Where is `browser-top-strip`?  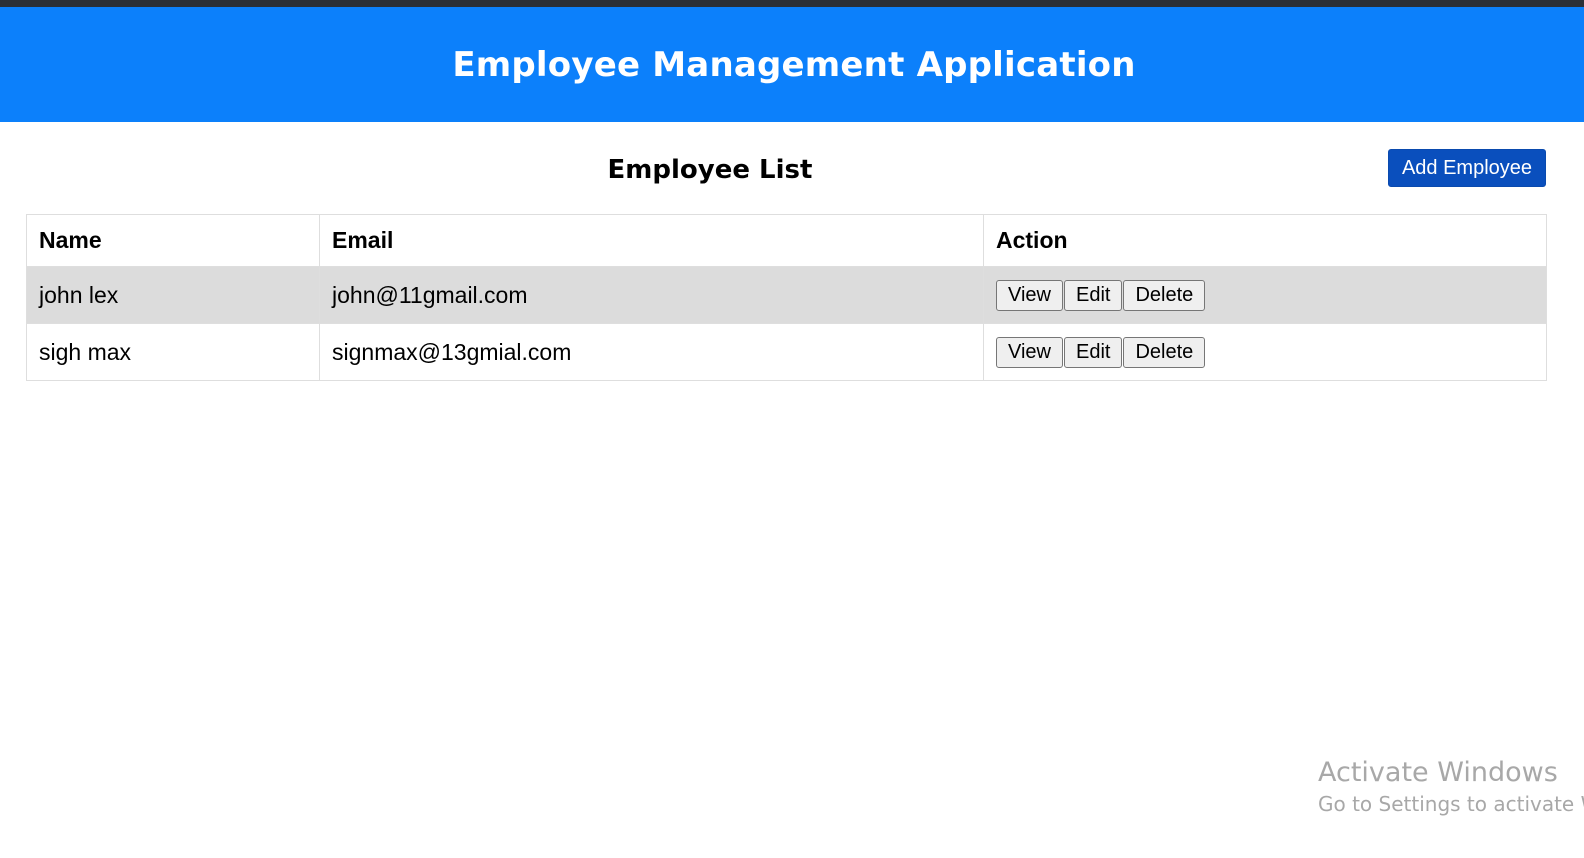
browser-top-strip is located at coordinates (792, 3).